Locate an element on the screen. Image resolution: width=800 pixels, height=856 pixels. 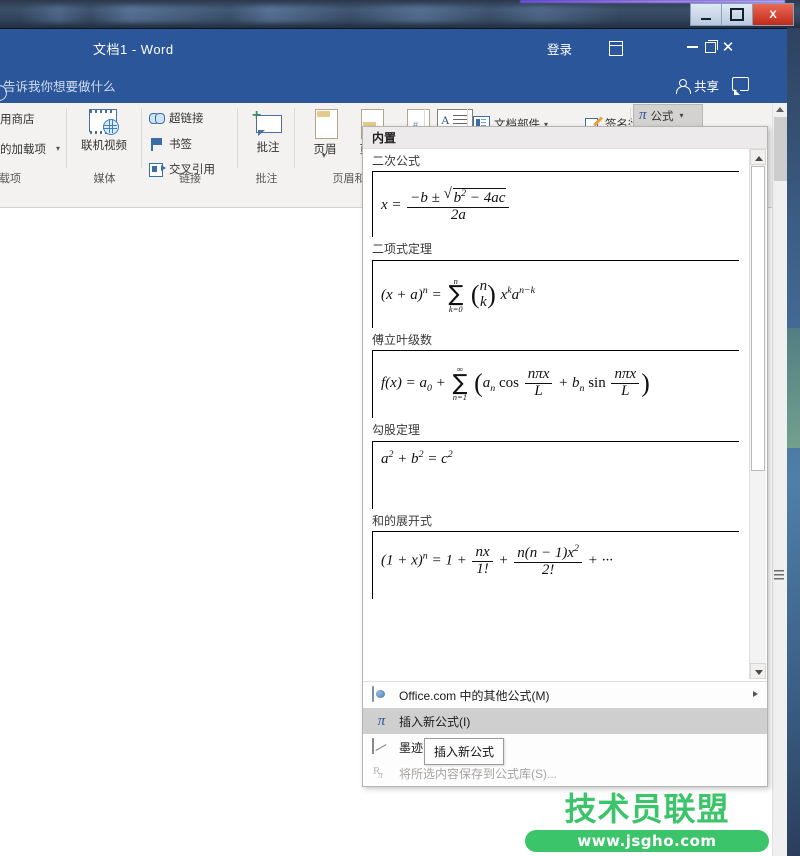
scroll-up-arrow-icon is located at coordinates (780, 109).